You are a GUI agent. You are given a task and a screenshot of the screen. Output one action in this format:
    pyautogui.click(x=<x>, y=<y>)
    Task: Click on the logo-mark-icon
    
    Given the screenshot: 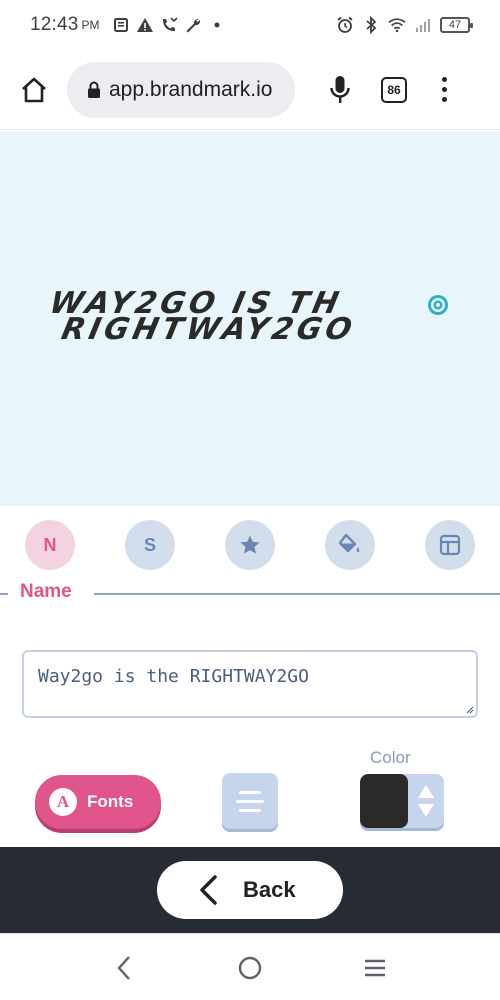 What is the action you would take?
    pyautogui.click(x=438, y=305)
    